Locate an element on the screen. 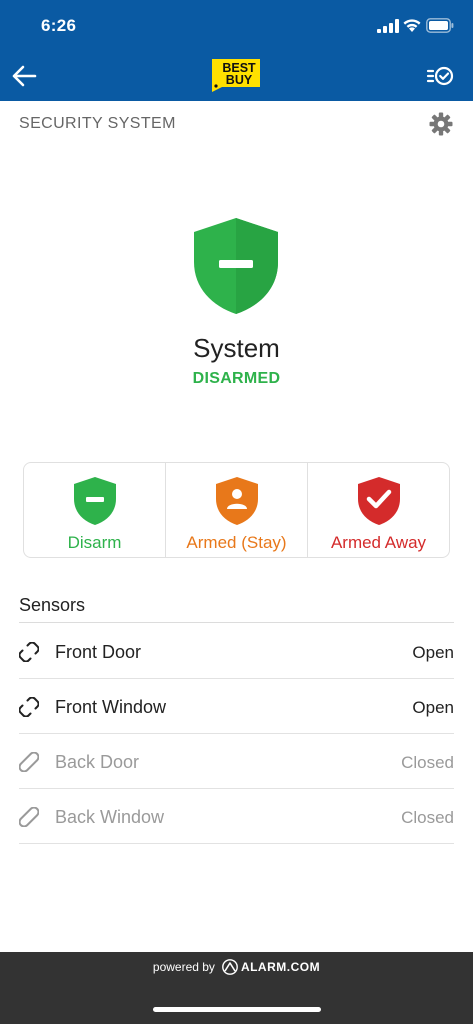 The image size is (473, 1024). status-bar: 6:26 is located at coordinates (236, 26).